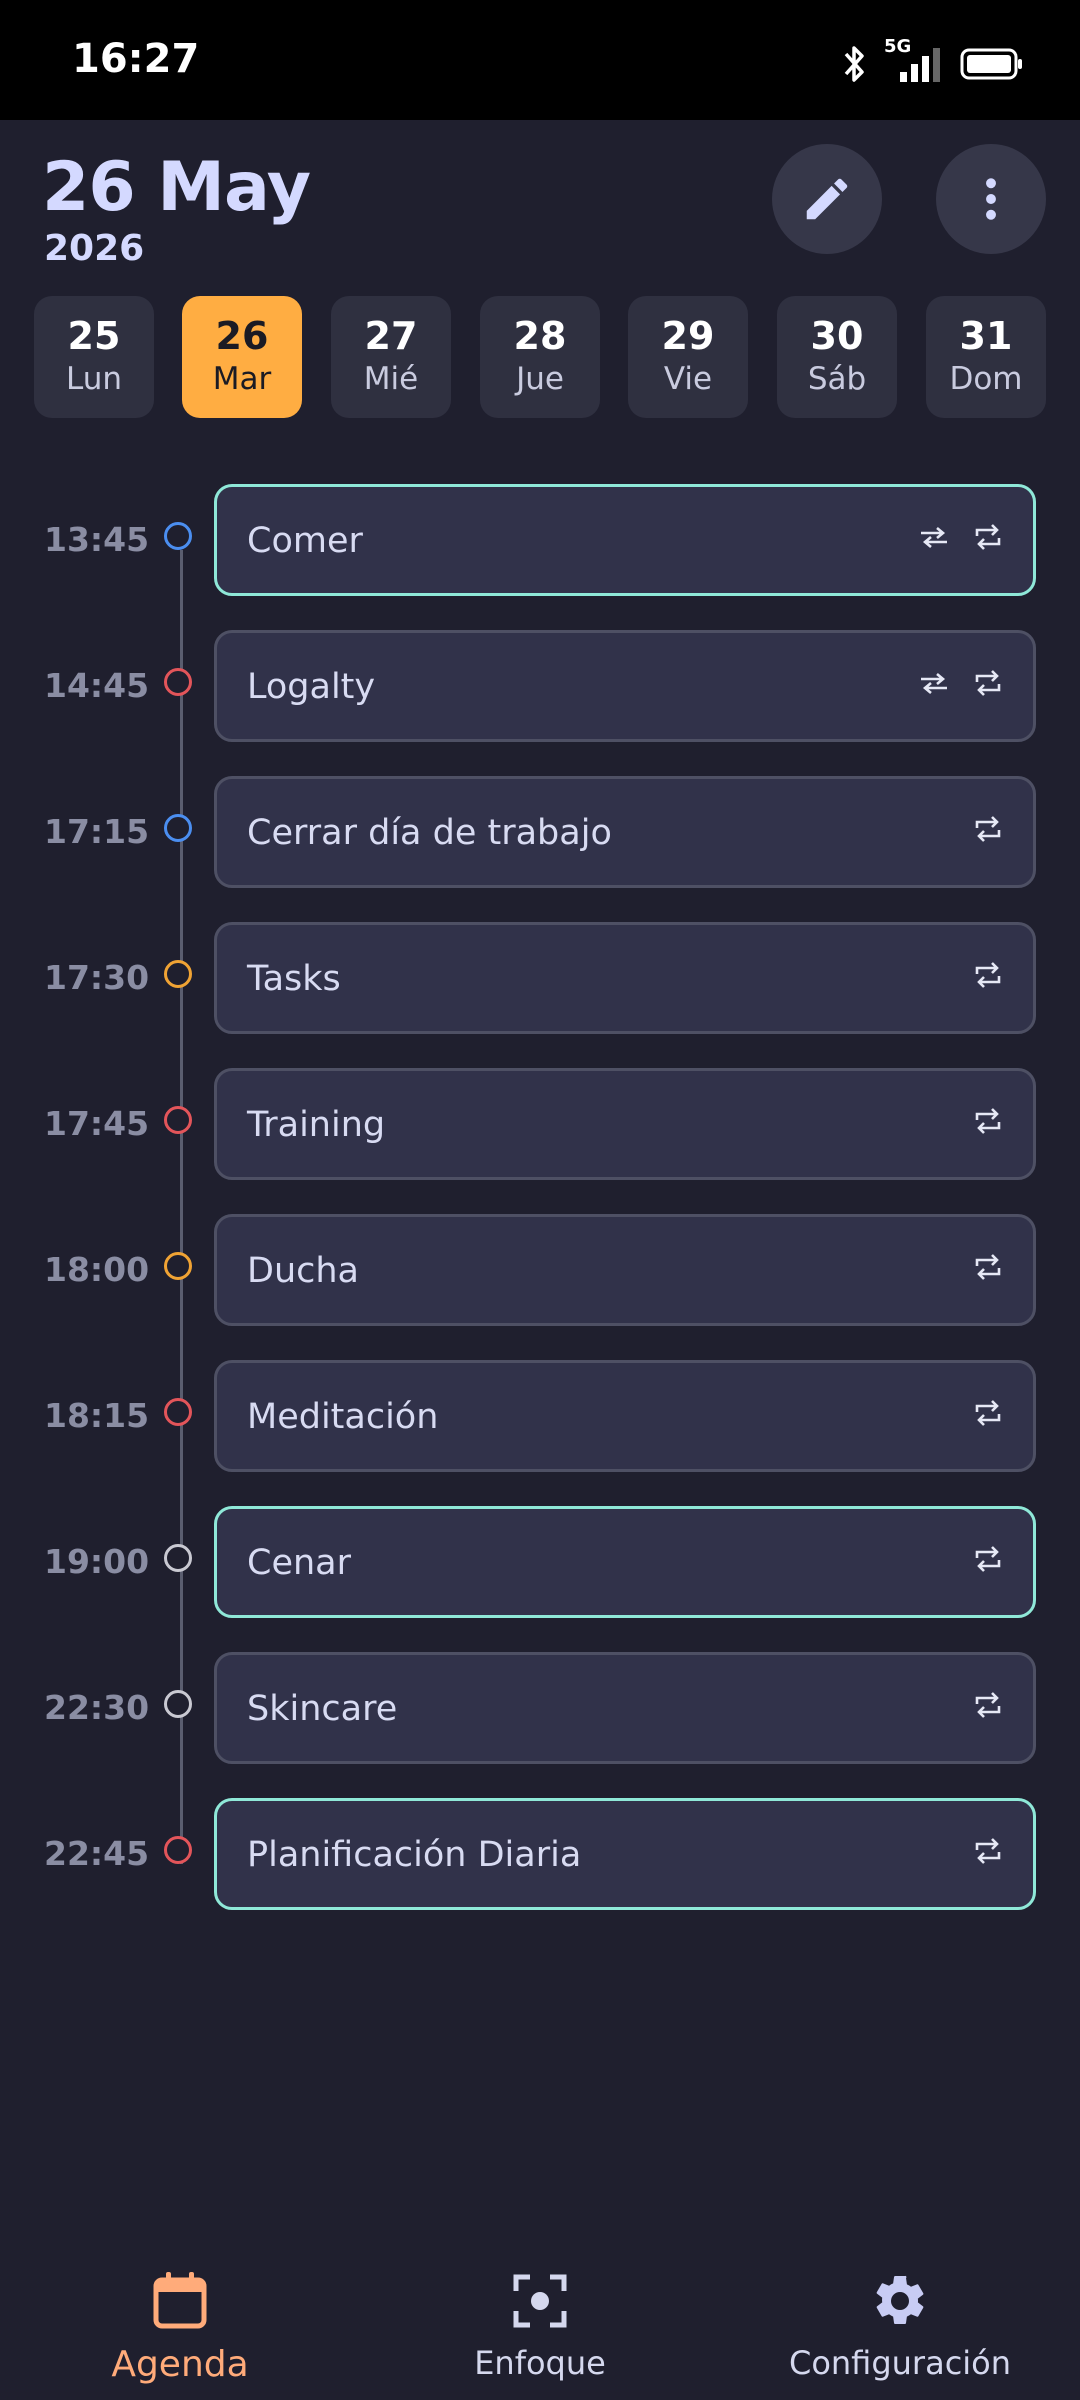 The width and height of the screenshot is (1080, 2400). I want to click on battery-icon, so click(991, 64).